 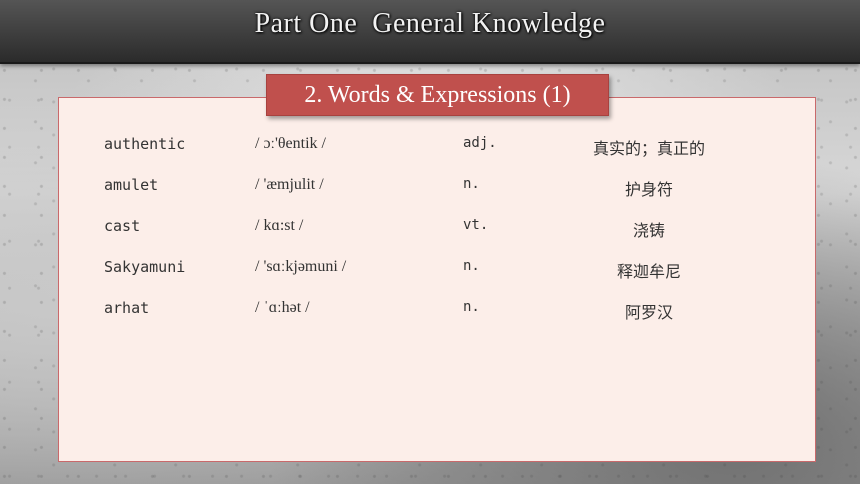 What do you see at coordinates (131, 185) in the screenshot?
I see `vocab-word: amulet` at bounding box center [131, 185].